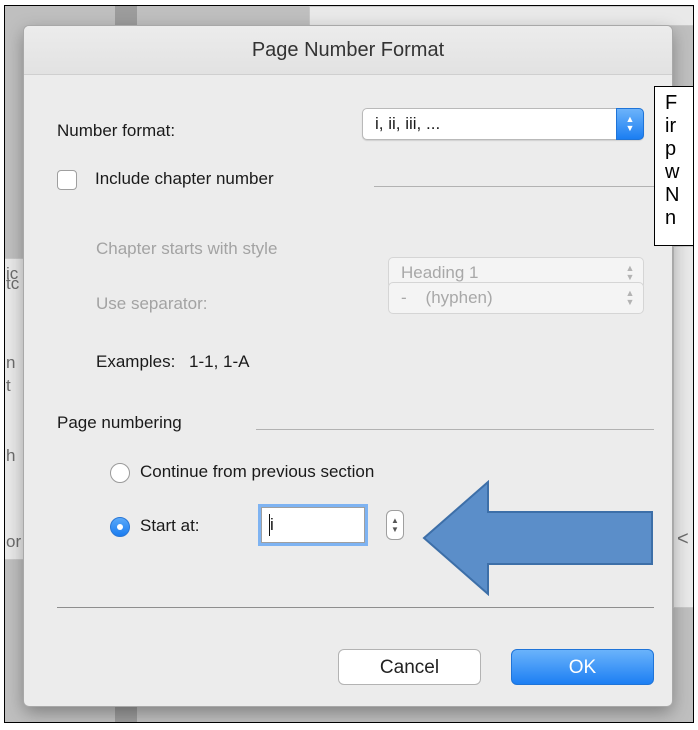 This screenshot has height=730, width=698. I want to click on background-text: n, so click(11, 362).